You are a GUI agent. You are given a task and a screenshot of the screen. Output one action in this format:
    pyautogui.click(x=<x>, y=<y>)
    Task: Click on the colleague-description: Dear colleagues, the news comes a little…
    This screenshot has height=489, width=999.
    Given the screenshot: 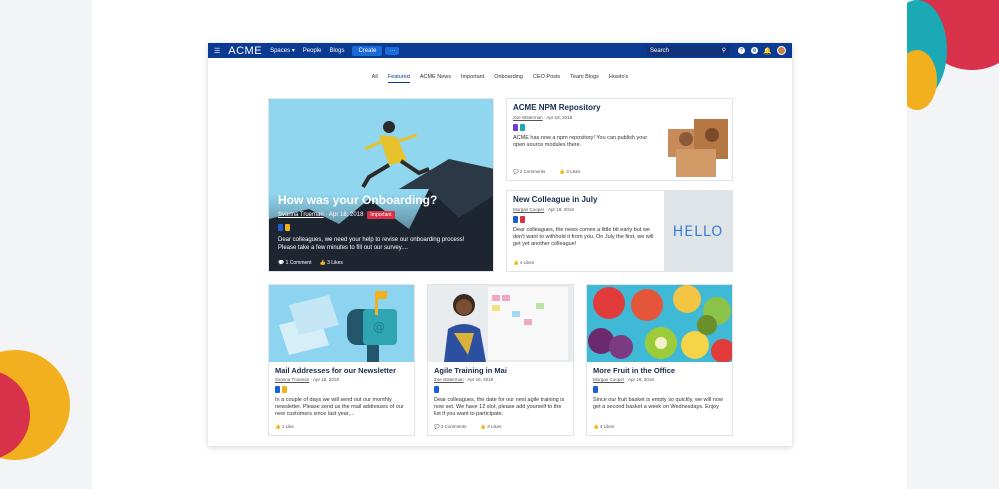 What is the action you would take?
    pyautogui.click(x=583, y=237)
    